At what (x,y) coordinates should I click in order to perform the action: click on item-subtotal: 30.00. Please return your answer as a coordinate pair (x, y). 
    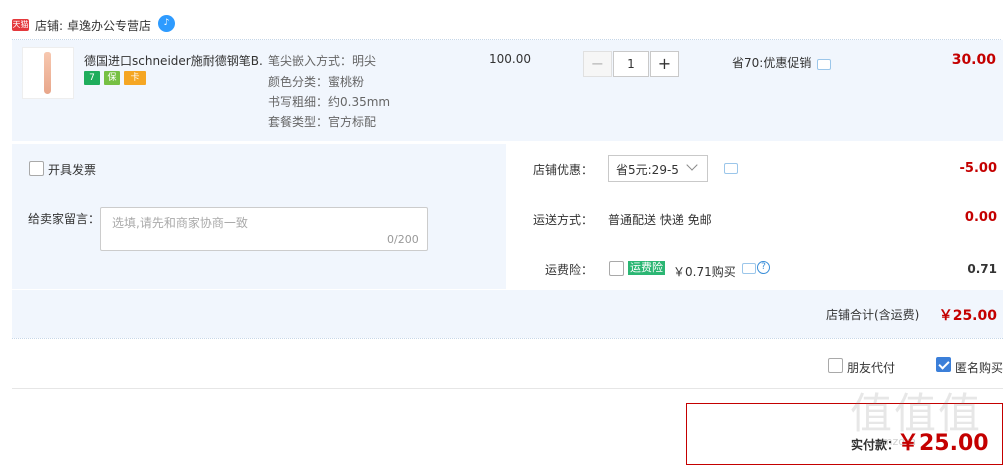
    Looking at the image, I should click on (973, 60).